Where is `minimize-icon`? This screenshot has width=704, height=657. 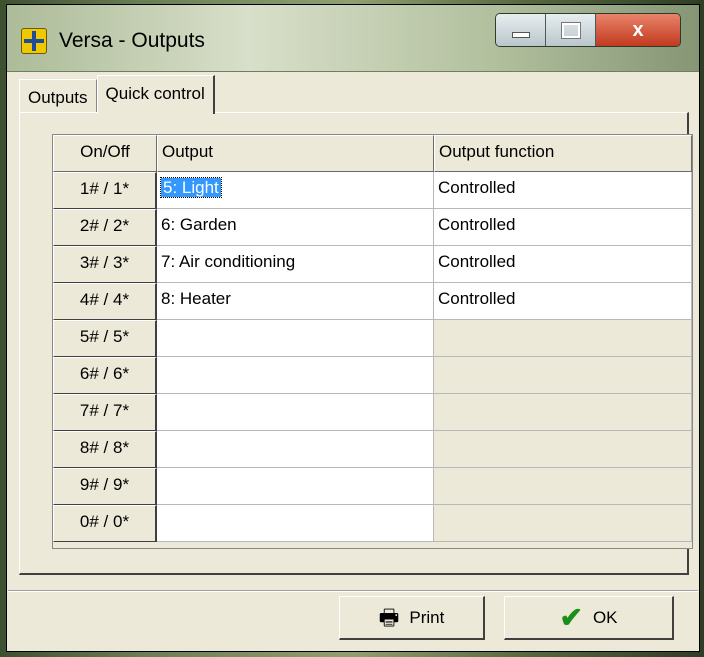 minimize-icon is located at coordinates (520, 35).